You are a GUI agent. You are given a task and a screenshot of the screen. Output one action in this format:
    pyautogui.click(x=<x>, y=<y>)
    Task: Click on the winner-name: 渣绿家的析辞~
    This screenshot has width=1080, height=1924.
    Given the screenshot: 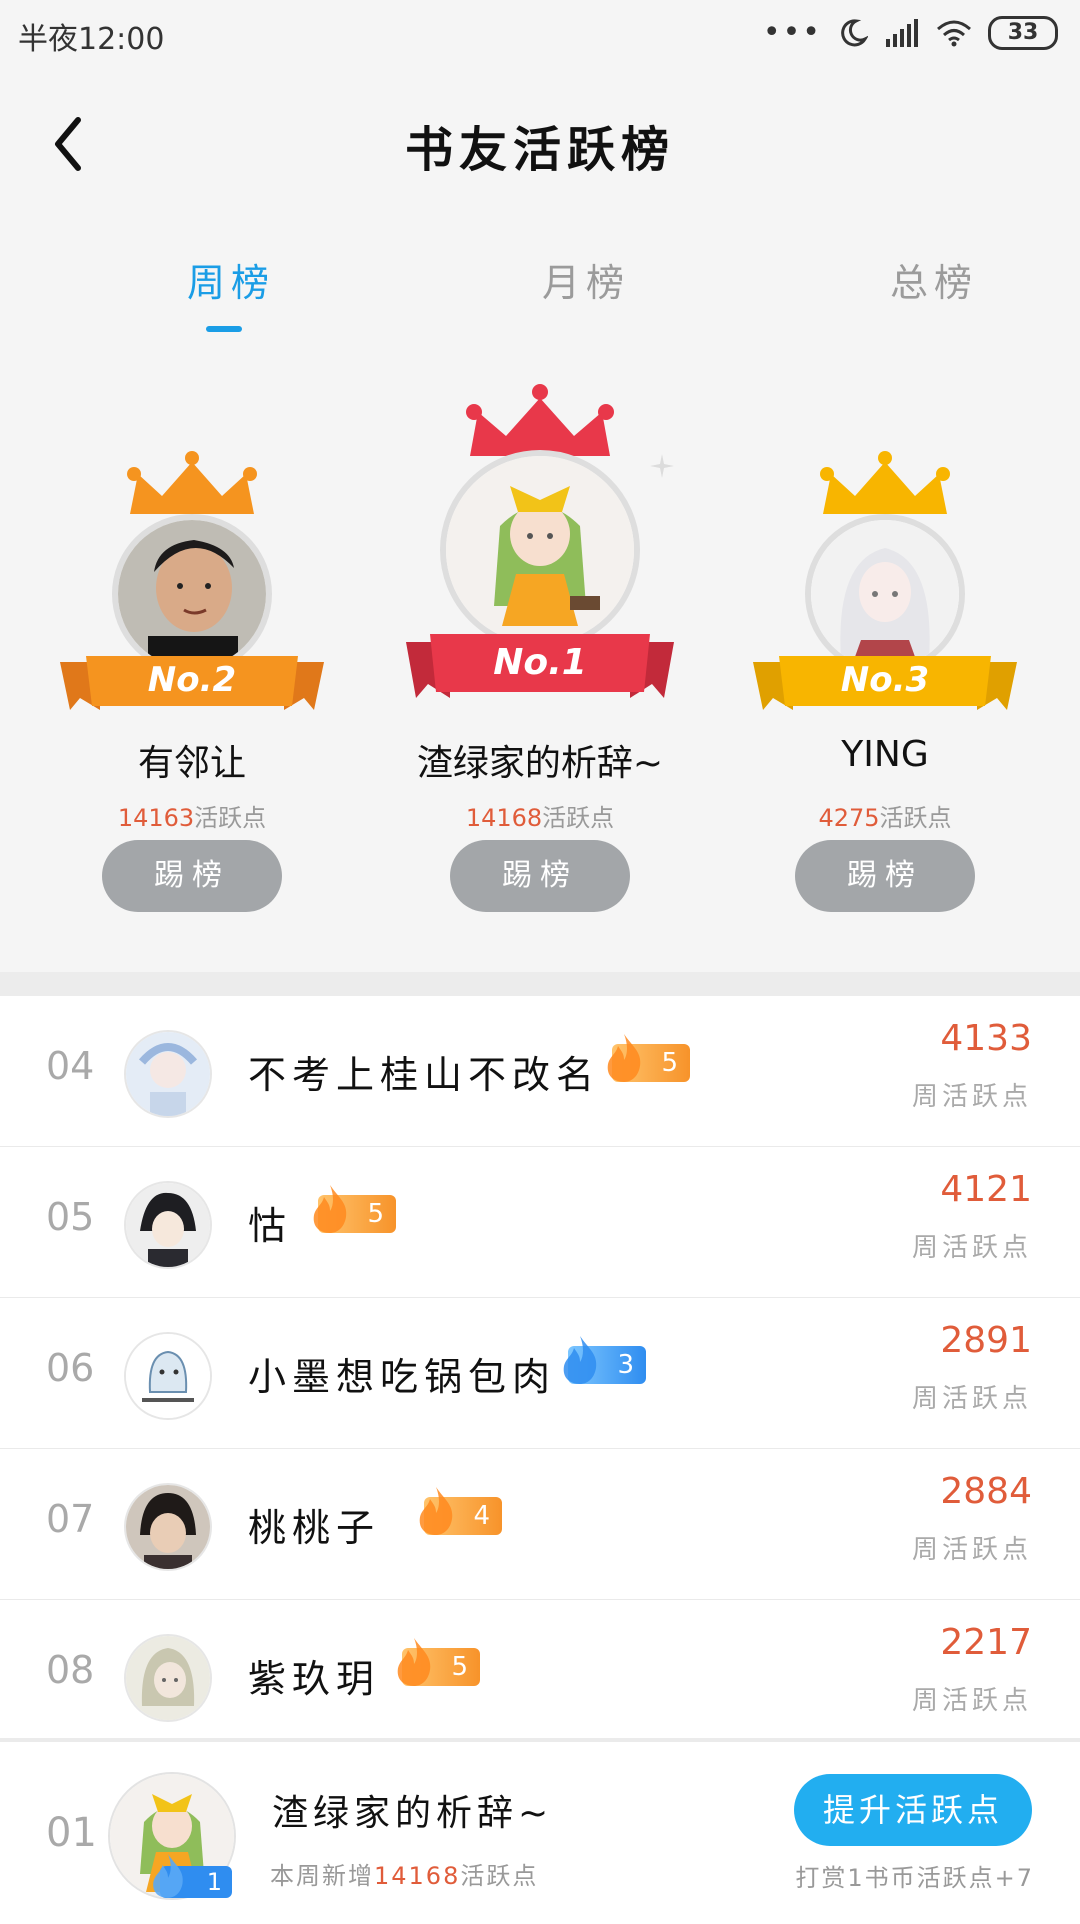 What is the action you would take?
    pyautogui.click(x=540, y=763)
    